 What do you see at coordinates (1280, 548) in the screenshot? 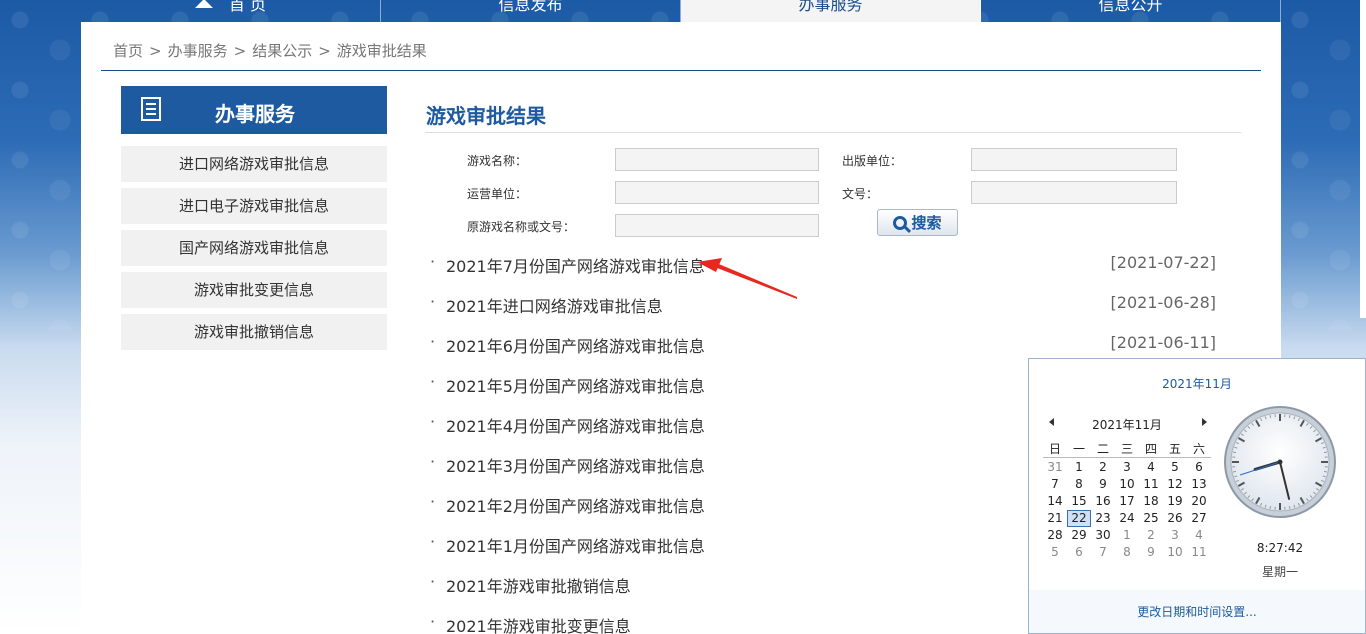
I see `clock-time: 8:27:42` at bounding box center [1280, 548].